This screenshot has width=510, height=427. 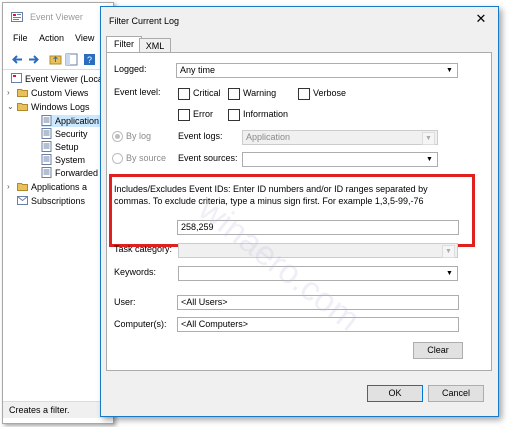 I want to click on user-label: User:, so click(x=125, y=302).